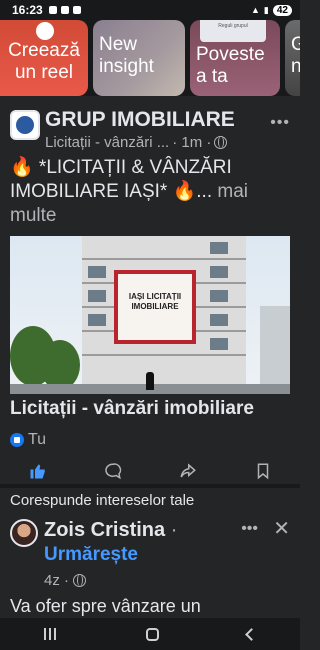 The height and width of the screenshot is (650, 320). What do you see at coordinates (132, 409) in the screenshot?
I see `link-title: Licitații - vânzări imobiliare` at bounding box center [132, 409].